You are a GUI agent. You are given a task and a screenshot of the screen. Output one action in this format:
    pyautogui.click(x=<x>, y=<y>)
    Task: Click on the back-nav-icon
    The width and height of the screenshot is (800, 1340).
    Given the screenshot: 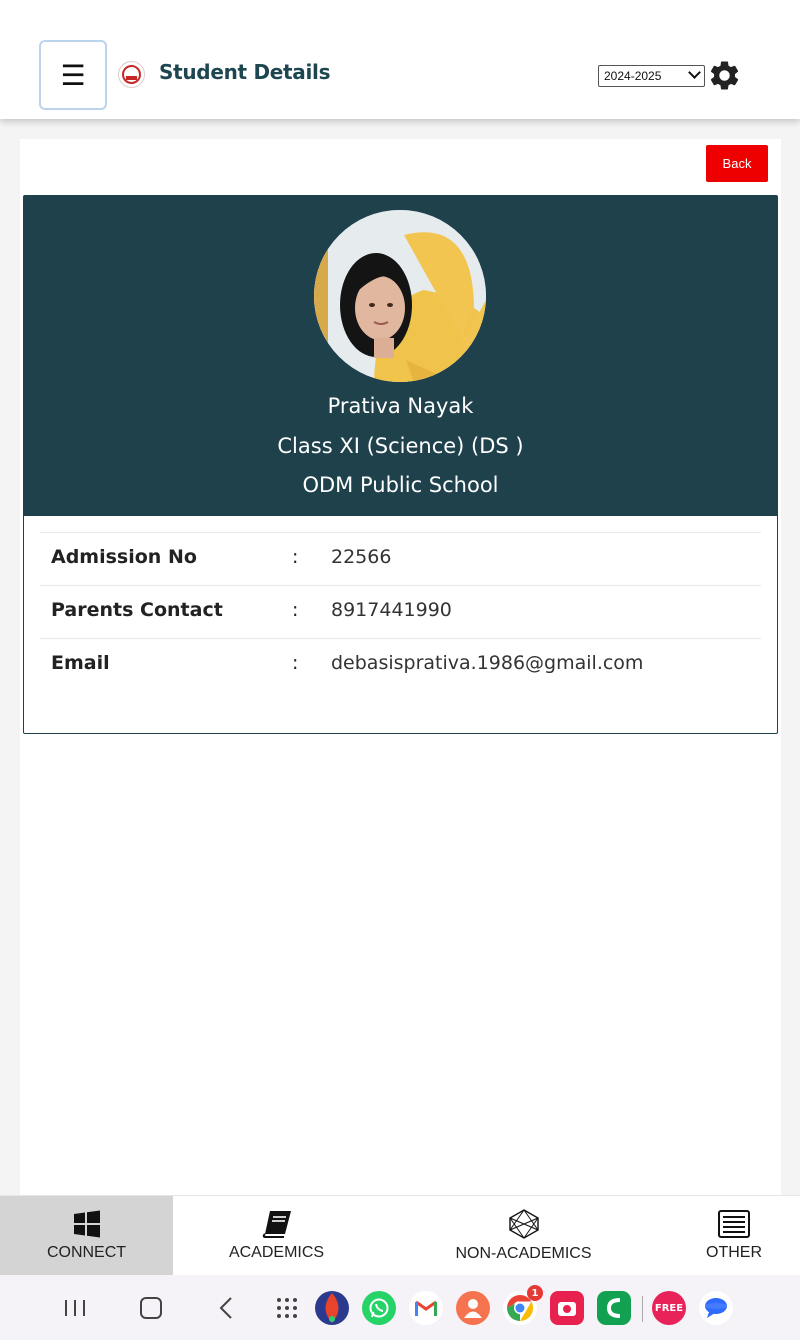 What is the action you would take?
    pyautogui.click(x=227, y=1307)
    